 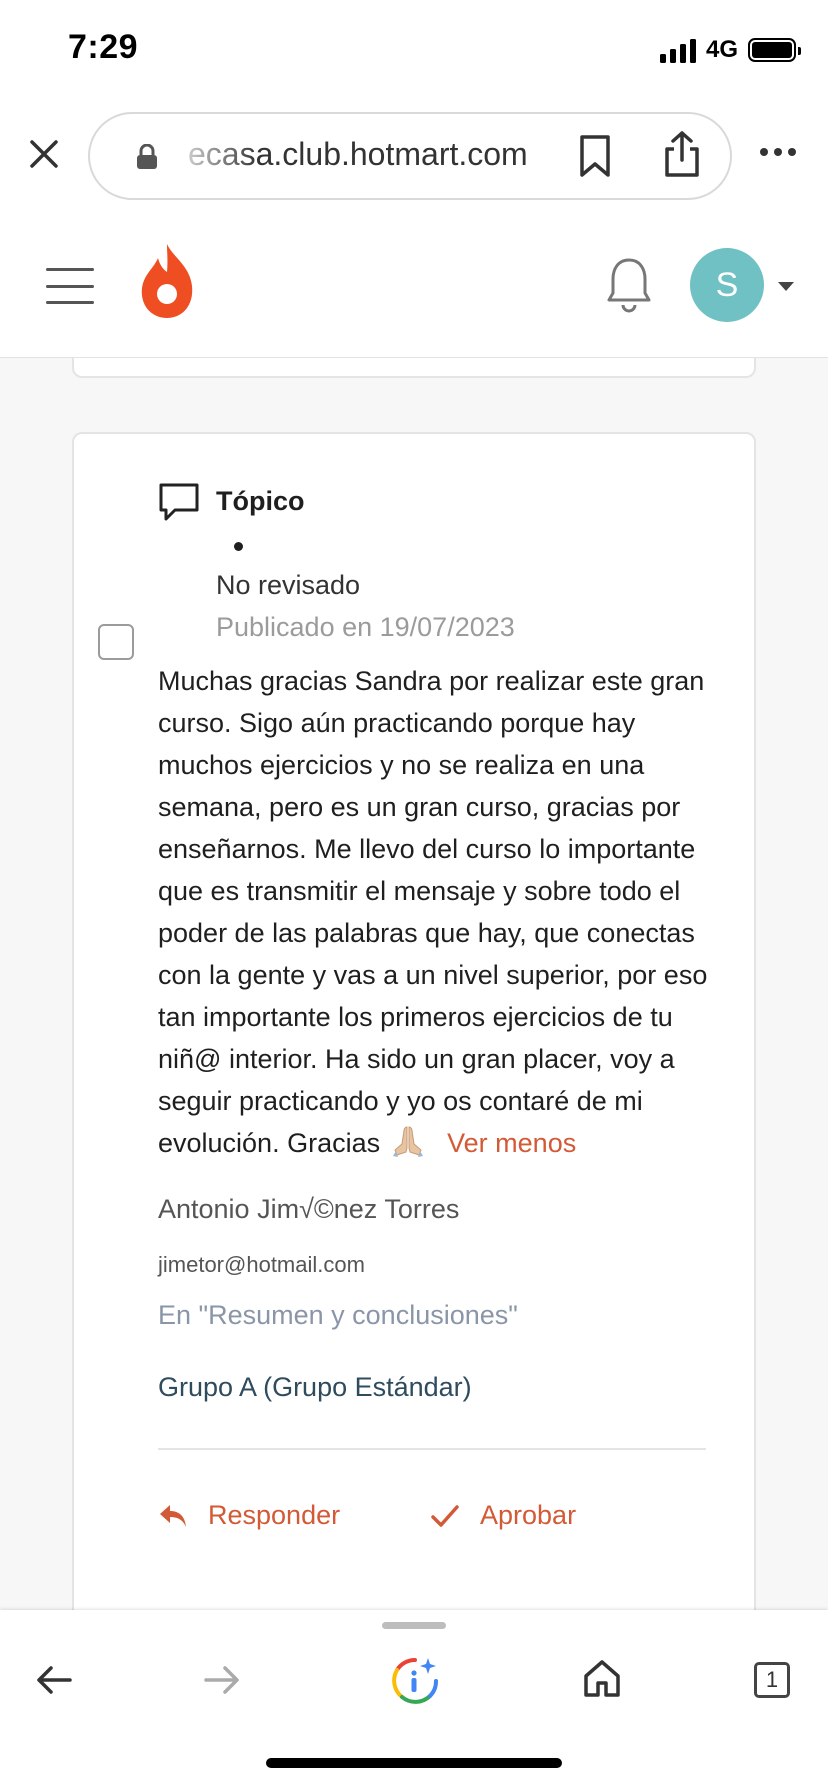 What do you see at coordinates (274, 1515) in the screenshot?
I see `reply-label: Responder` at bounding box center [274, 1515].